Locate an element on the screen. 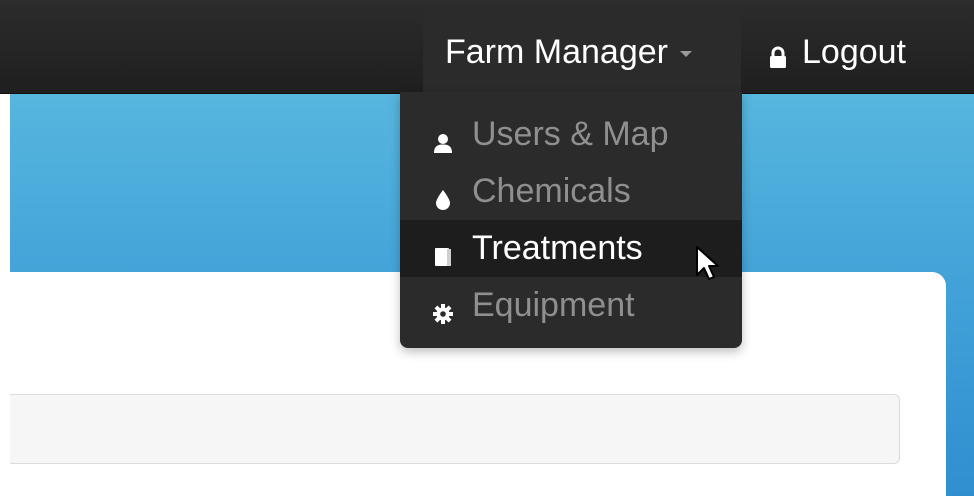  menu-item-treatments: Treatments is located at coordinates (571, 248).